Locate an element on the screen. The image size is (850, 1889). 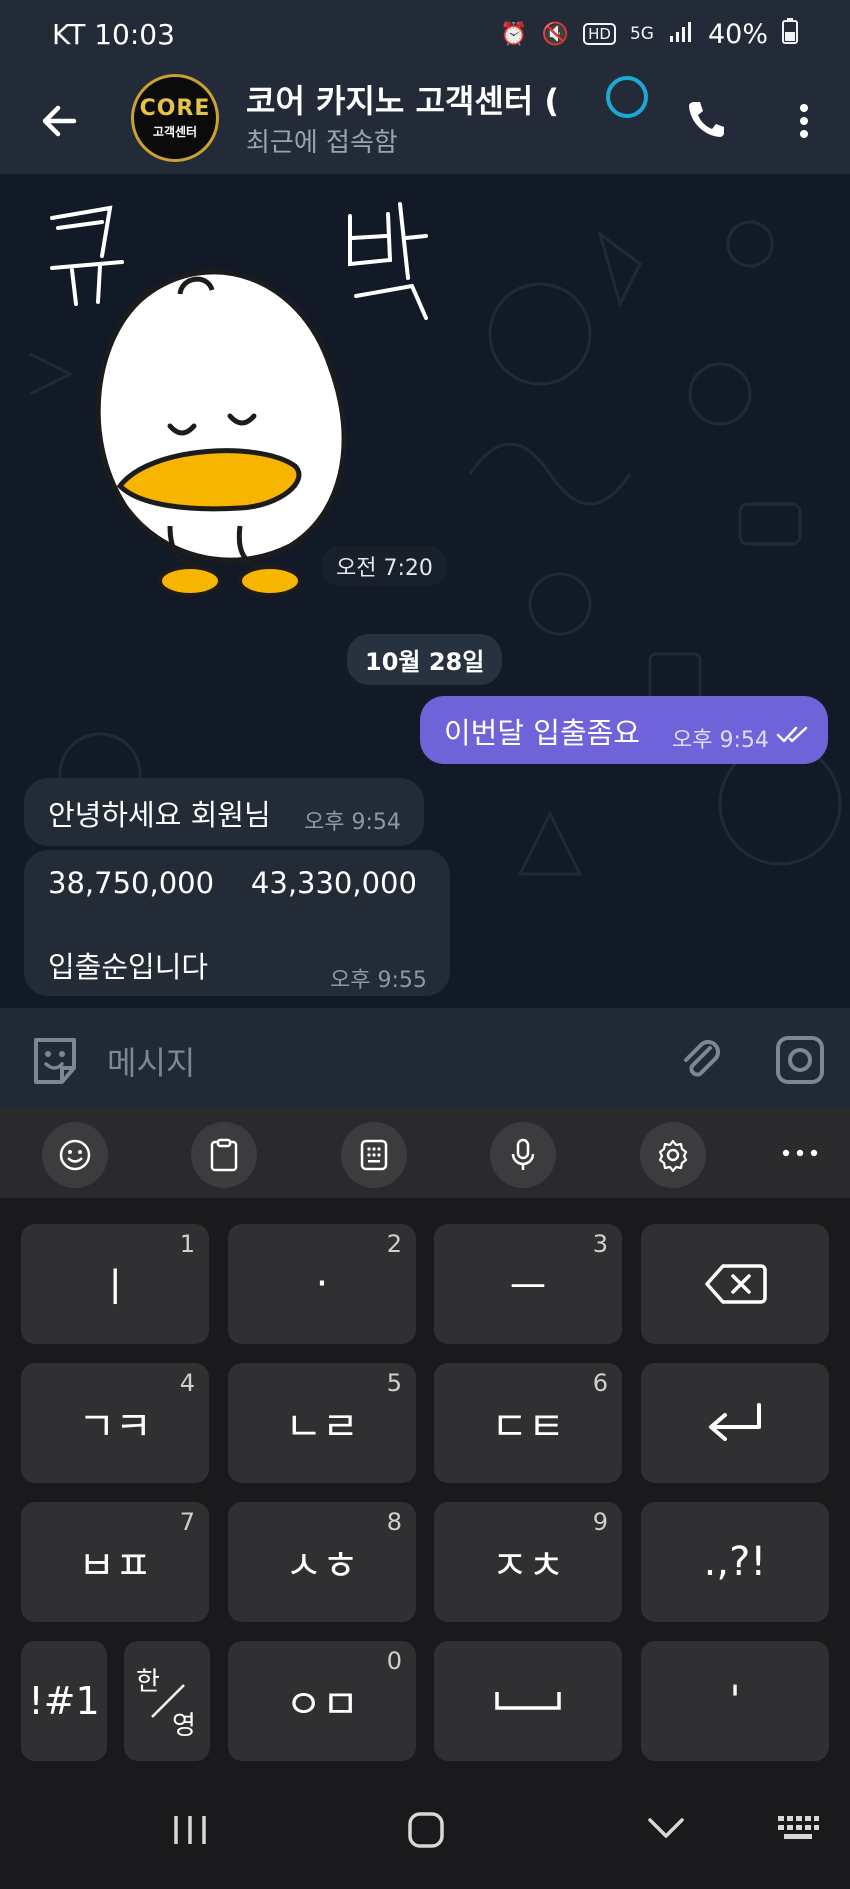
key-g: ㄱㅋ 4 is located at coordinates (115, 1423).